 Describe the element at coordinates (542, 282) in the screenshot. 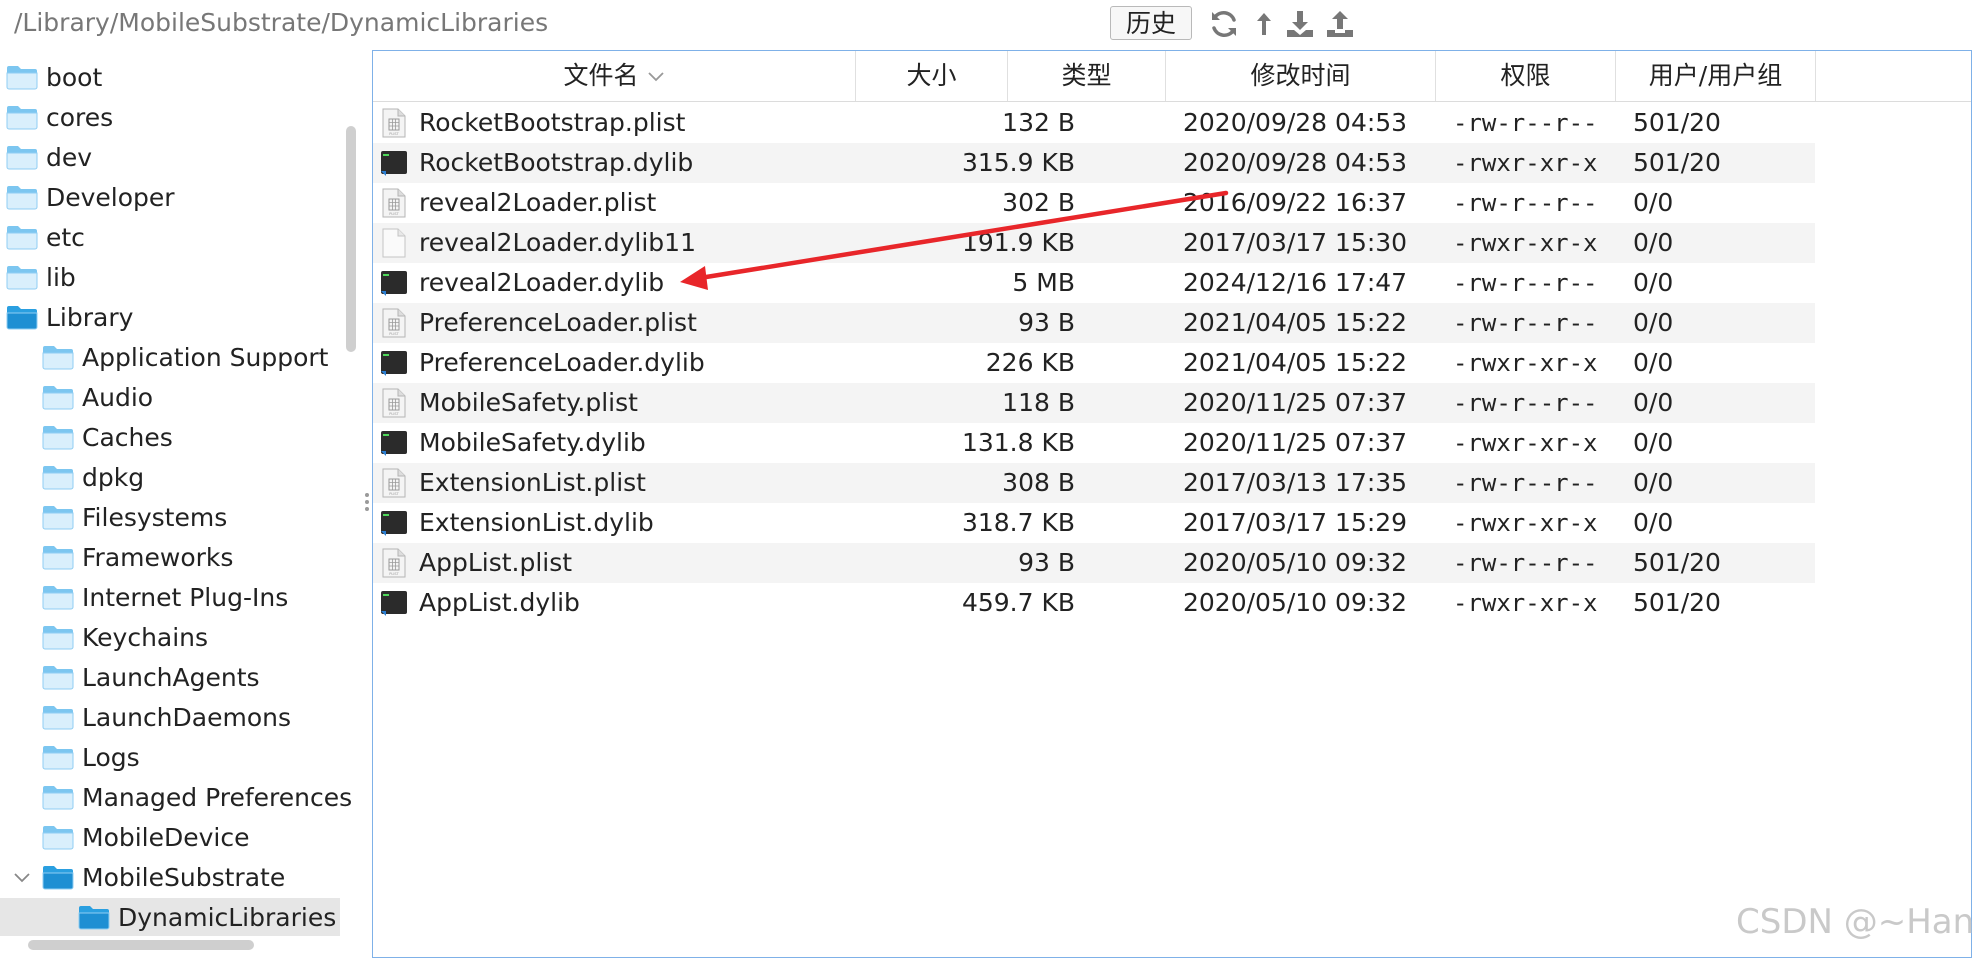

I see `file-name: reveal2Loader.dylib` at that location.